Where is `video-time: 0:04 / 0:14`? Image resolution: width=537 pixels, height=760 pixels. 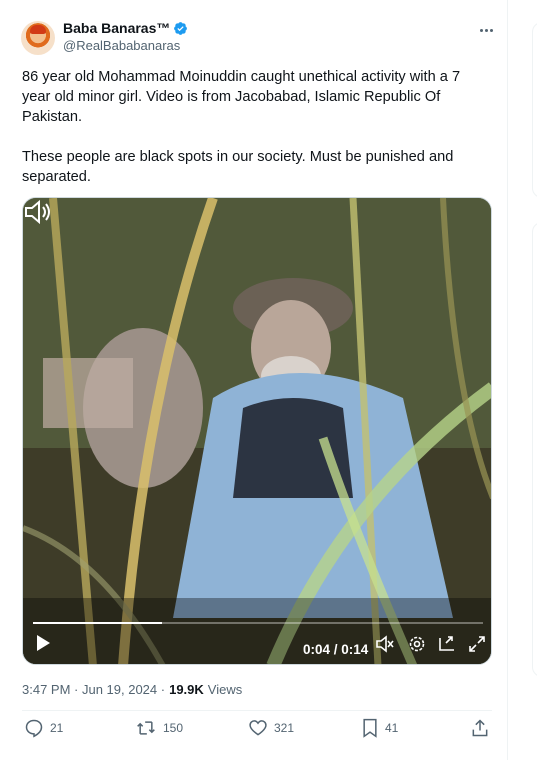 video-time: 0:04 / 0:14 is located at coordinates (336, 649).